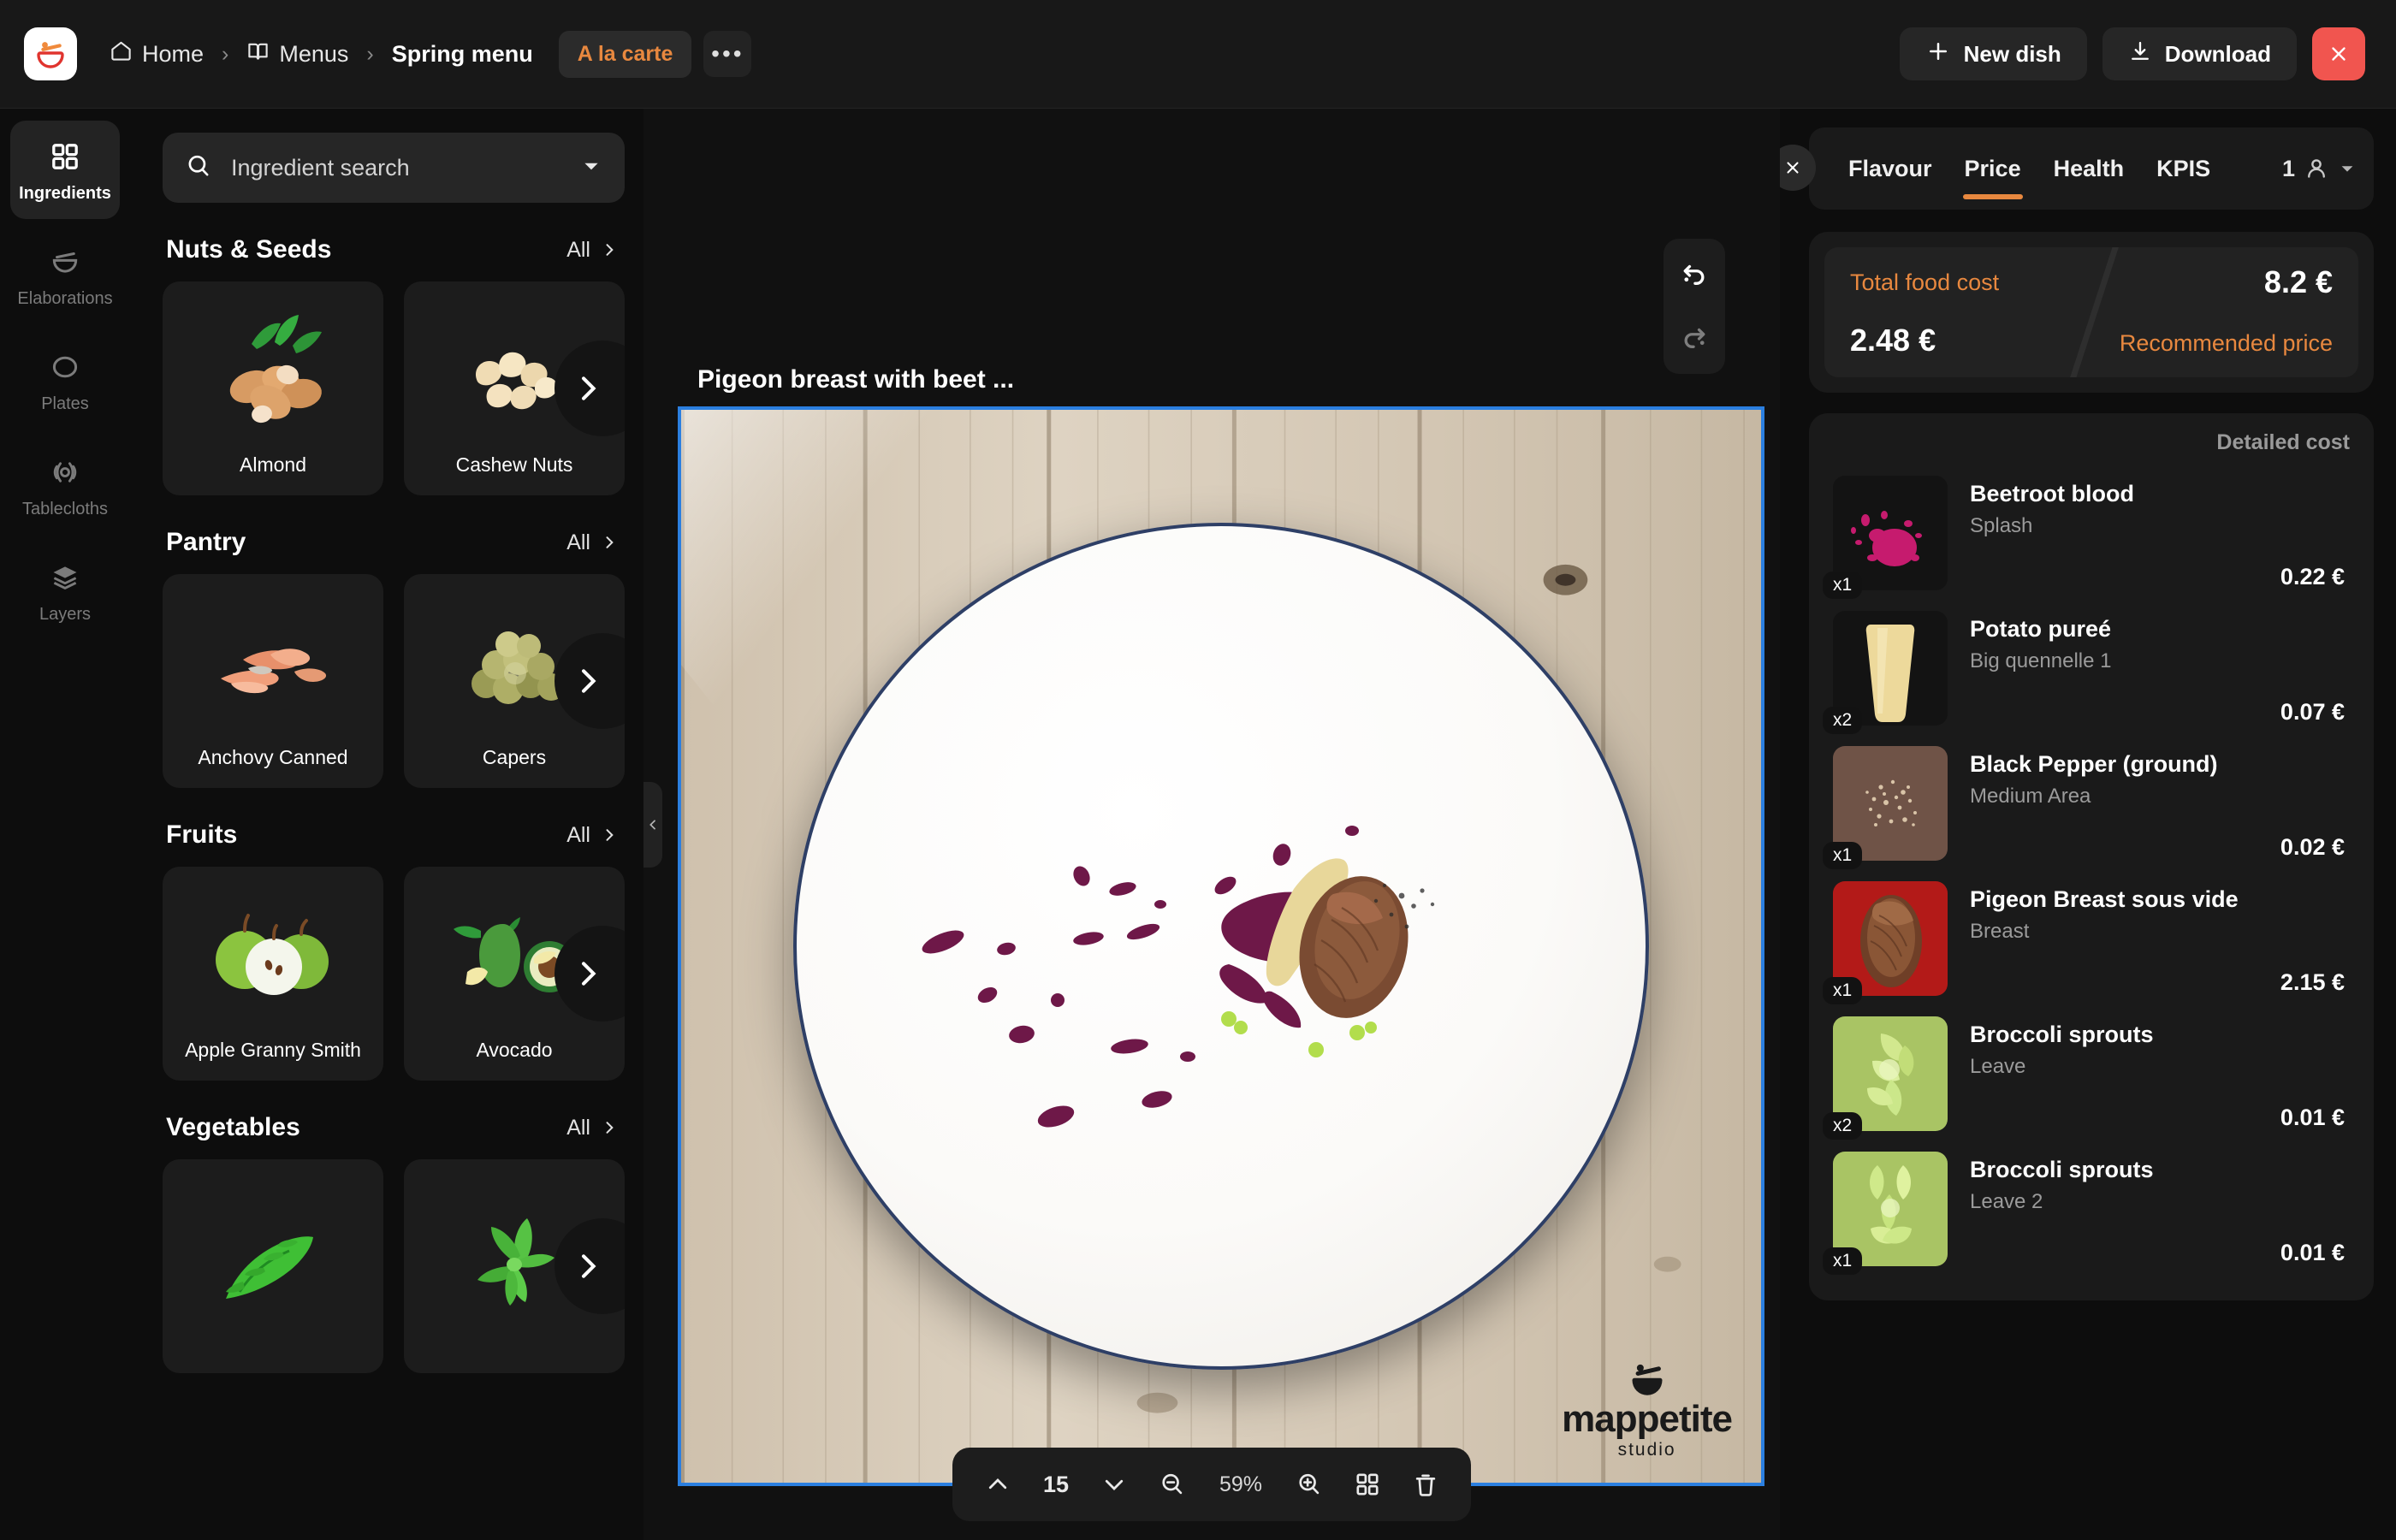 This screenshot has width=2396, height=1540. I want to click on zoom-in-icon, so click(1309, 1484).